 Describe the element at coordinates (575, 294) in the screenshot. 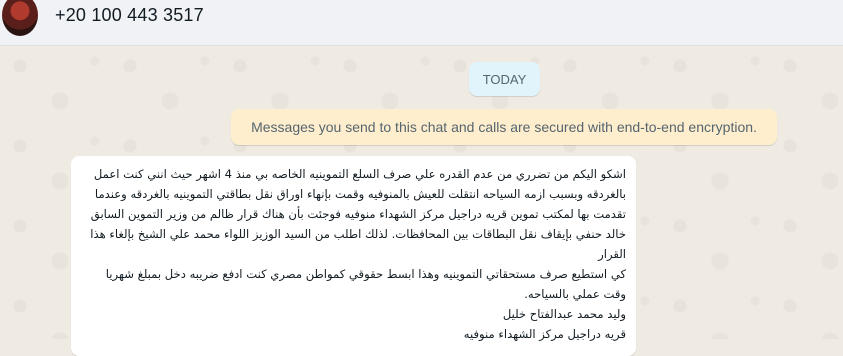

I see `message-line: وقت عملي بالسياحه.` at that location.